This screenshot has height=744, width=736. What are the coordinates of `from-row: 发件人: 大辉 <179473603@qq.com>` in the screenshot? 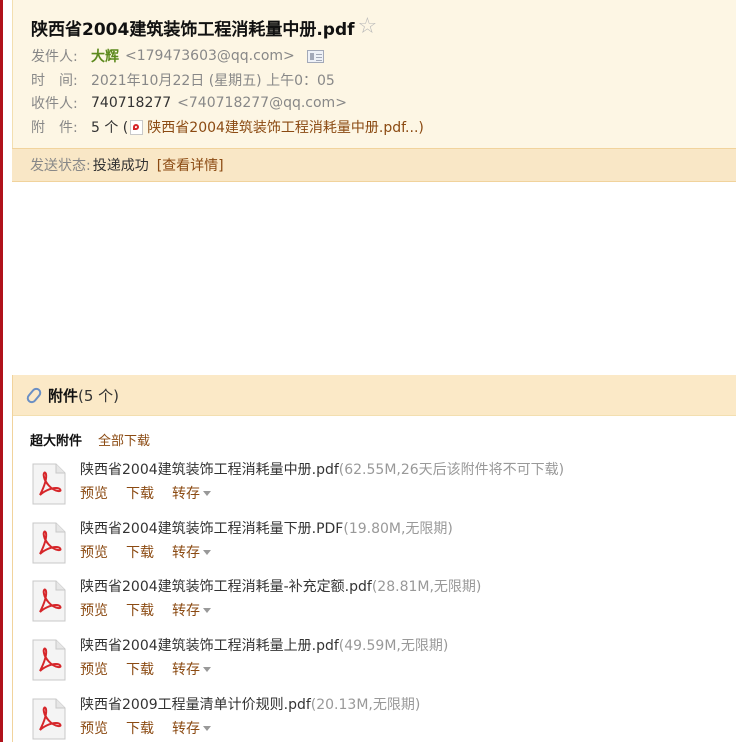 It's located at (177, 56).